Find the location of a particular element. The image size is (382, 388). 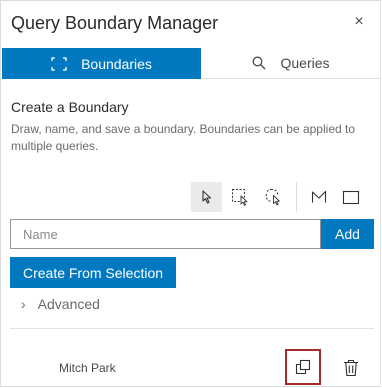

boundary-name: Mitch Park is located at coordinates (87, 368).